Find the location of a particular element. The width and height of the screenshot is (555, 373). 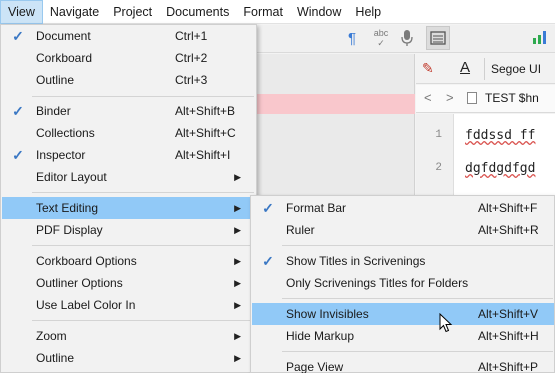

keyboard-icon is located at coordinates (438, 38).